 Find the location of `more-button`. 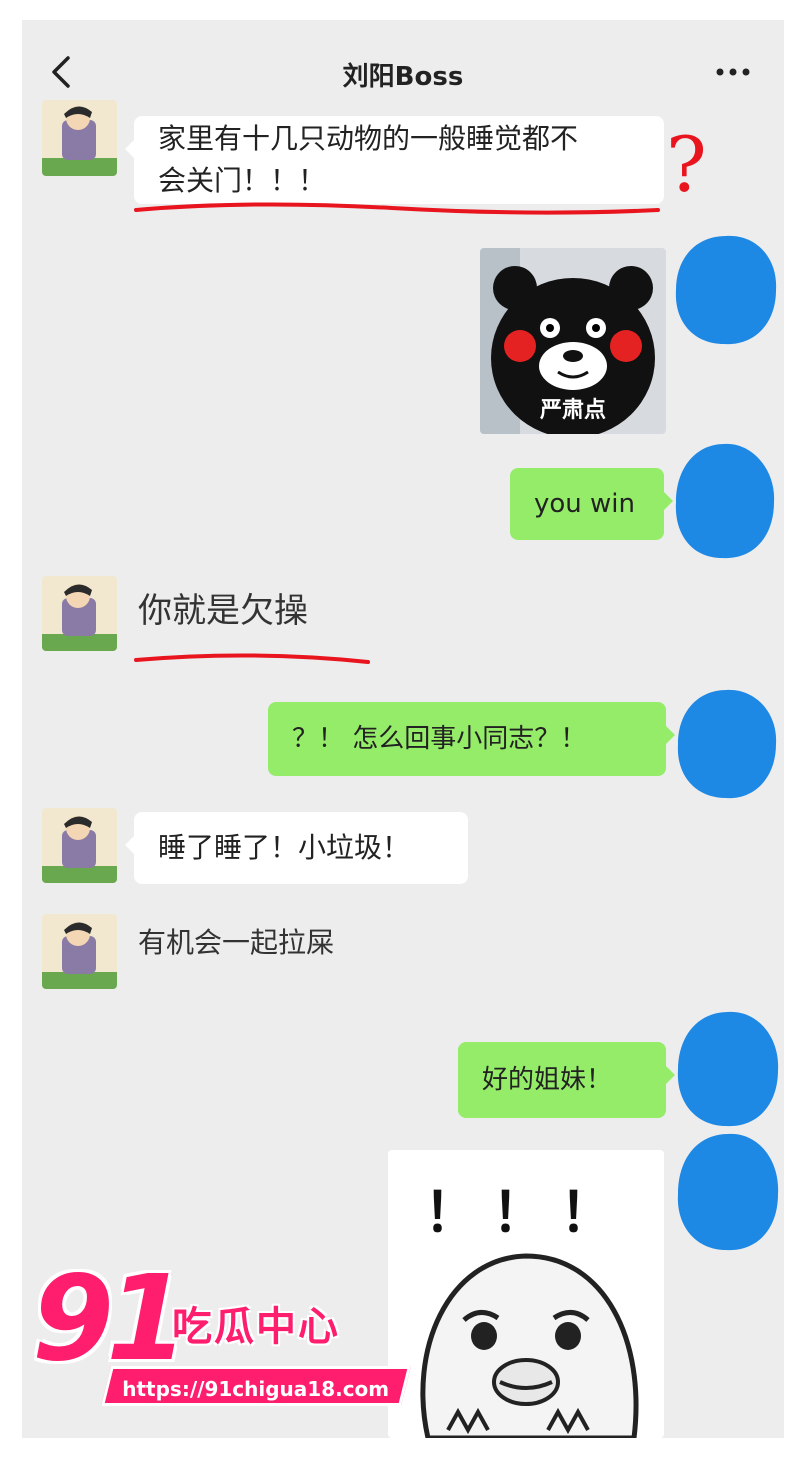

more-button is located at coordinates (733, 72).